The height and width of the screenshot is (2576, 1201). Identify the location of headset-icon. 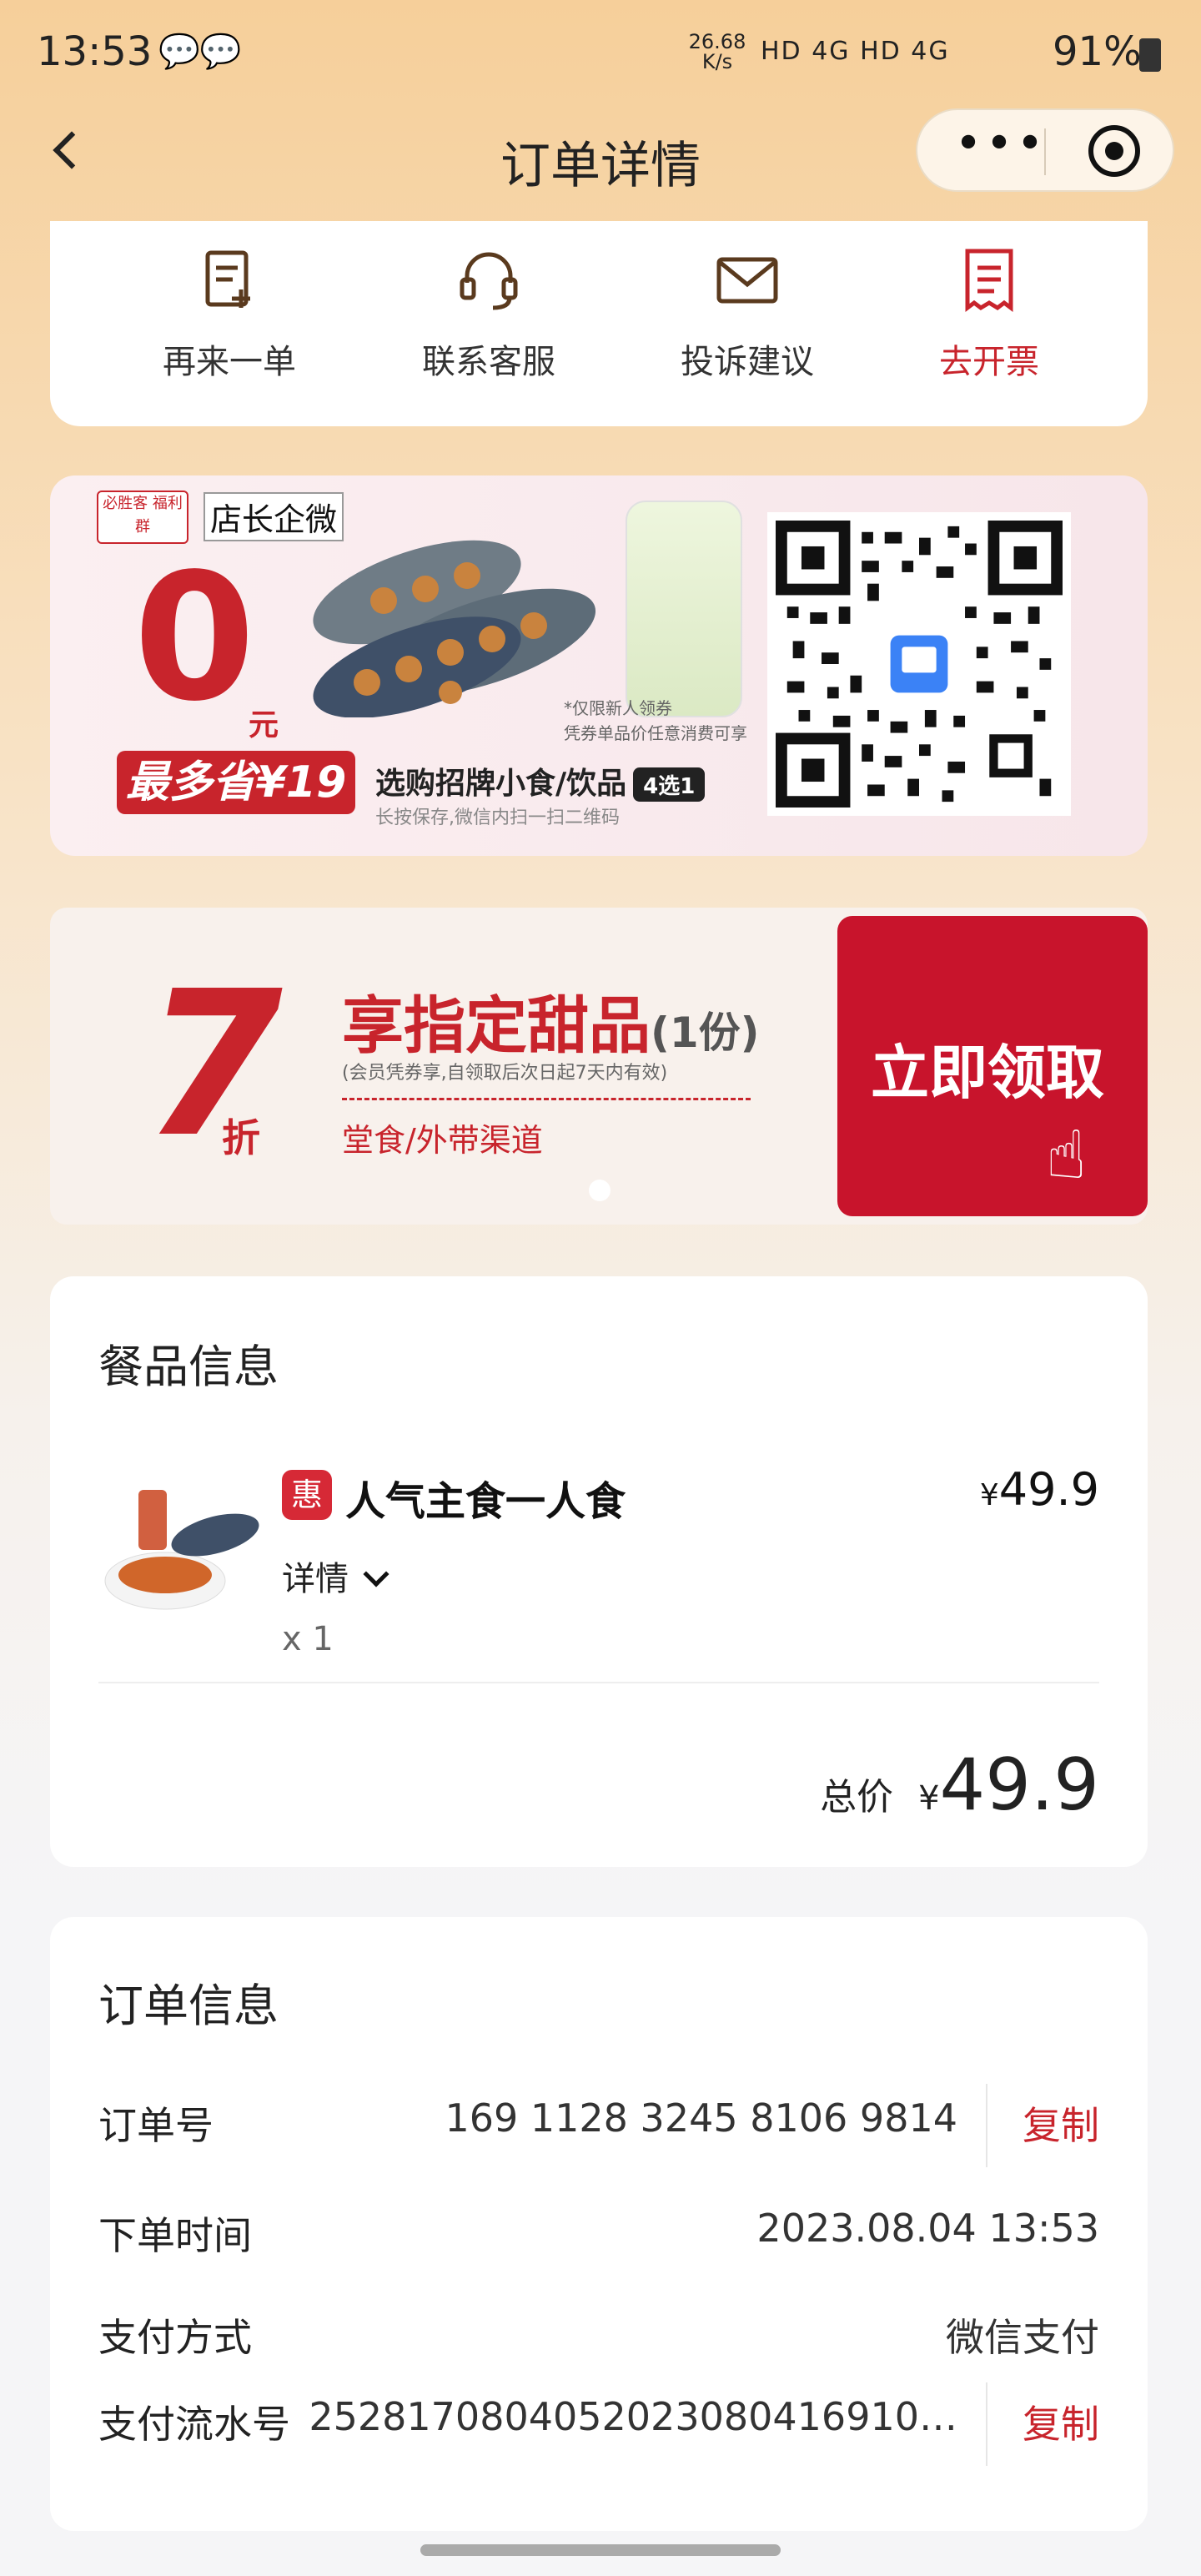
(489, 281).